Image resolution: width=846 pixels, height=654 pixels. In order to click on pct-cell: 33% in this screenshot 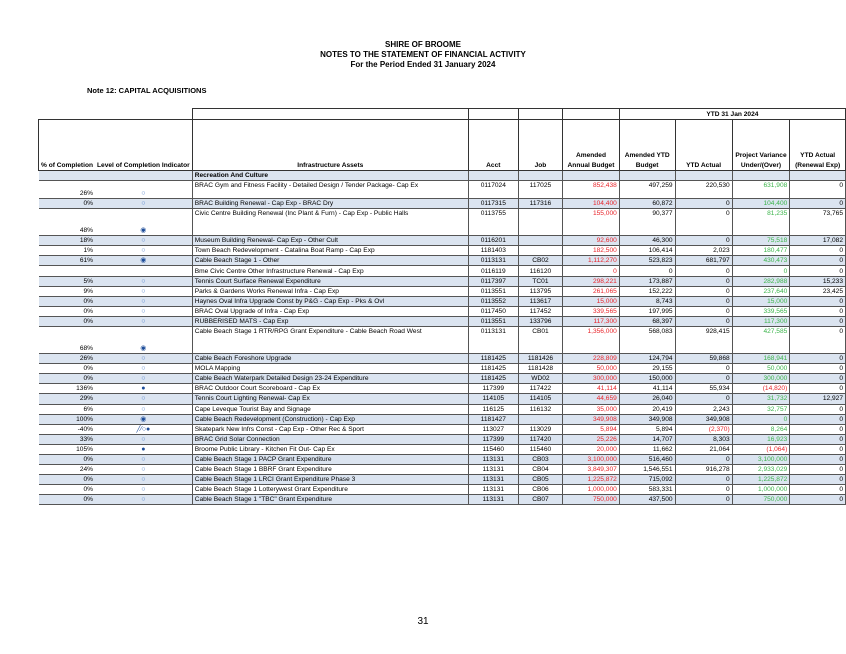, I will do `click(67, 439)`.